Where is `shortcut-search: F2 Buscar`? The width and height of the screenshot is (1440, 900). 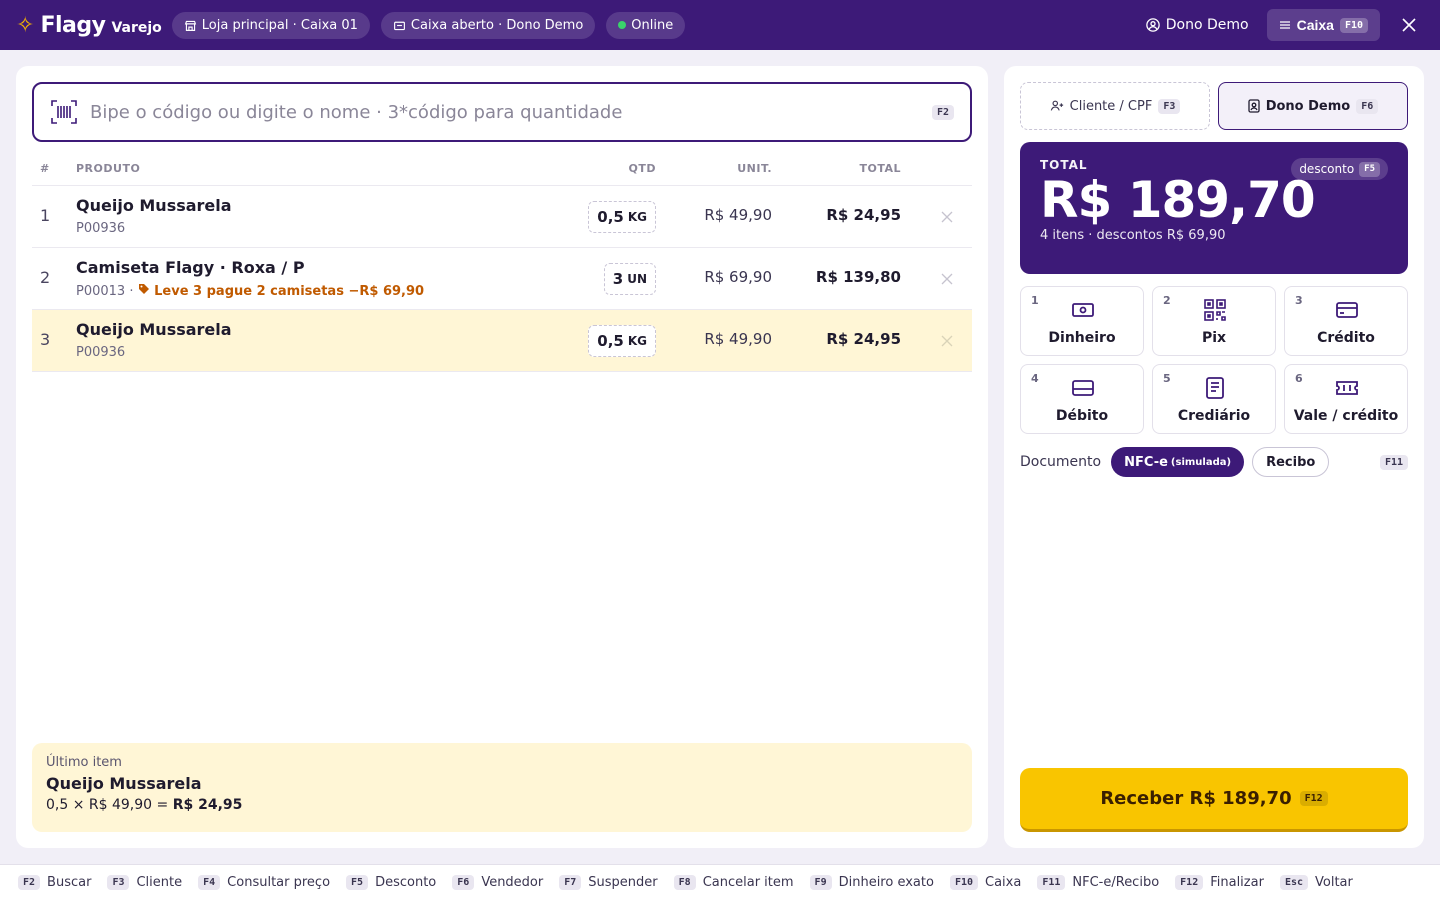 shortcut-search: F2 Buscar is located at coordinates (54, 882).